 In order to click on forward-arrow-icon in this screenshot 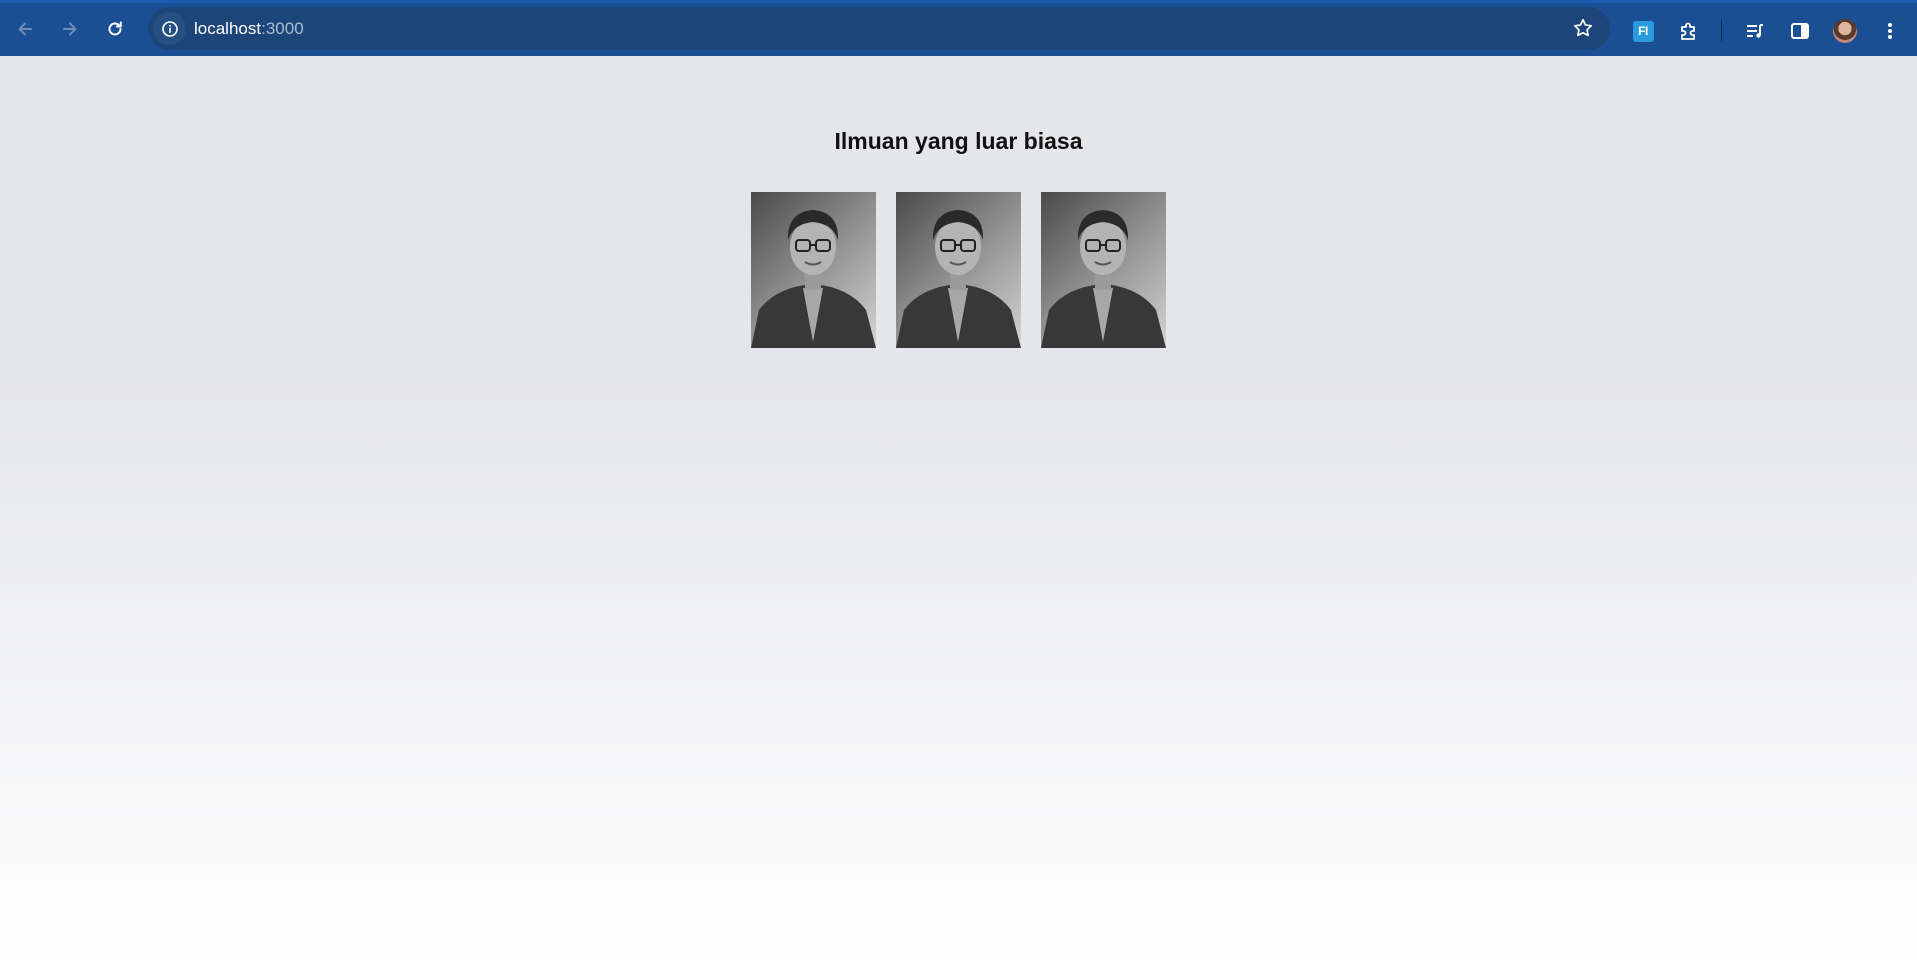, I will do `click(70, 29)`.